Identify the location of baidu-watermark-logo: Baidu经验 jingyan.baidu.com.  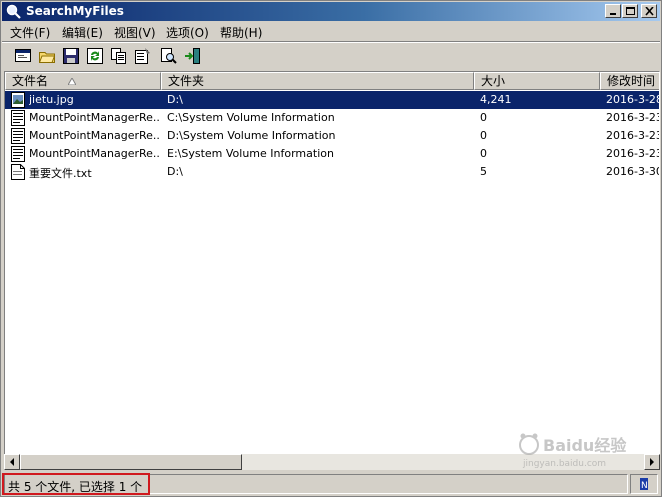
(573, 451).